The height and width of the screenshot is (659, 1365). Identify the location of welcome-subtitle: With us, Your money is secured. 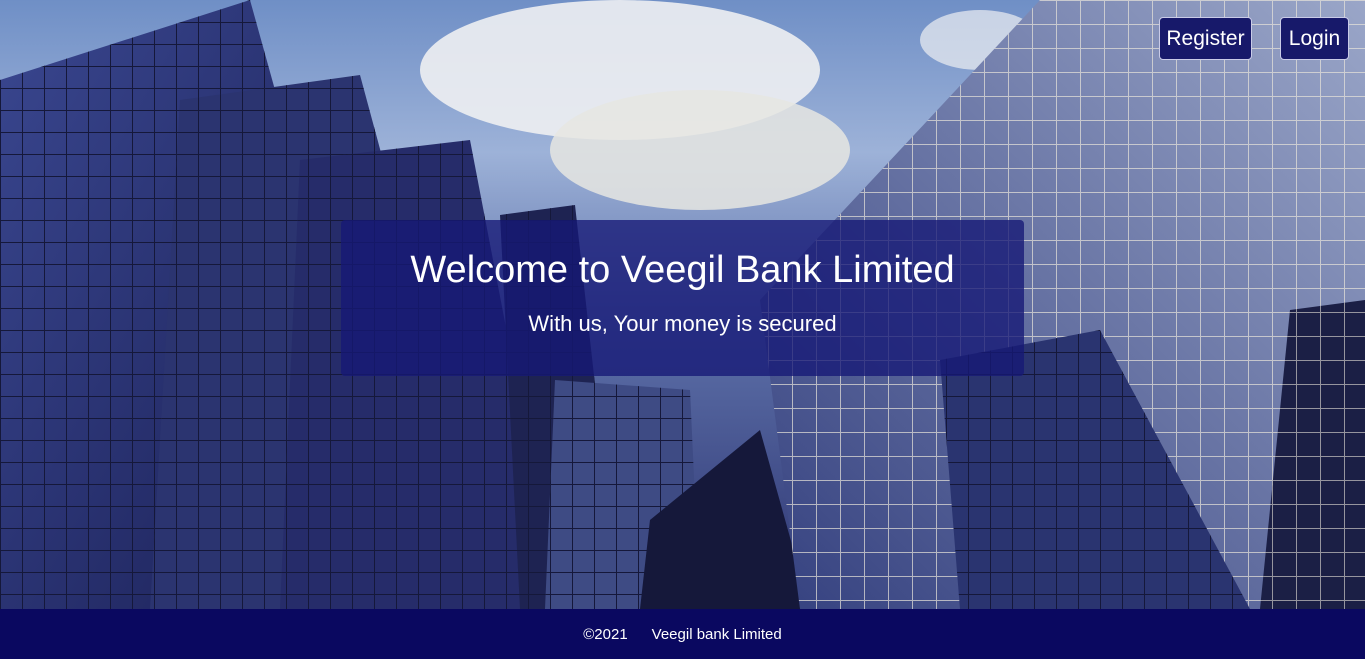
(682, 323).